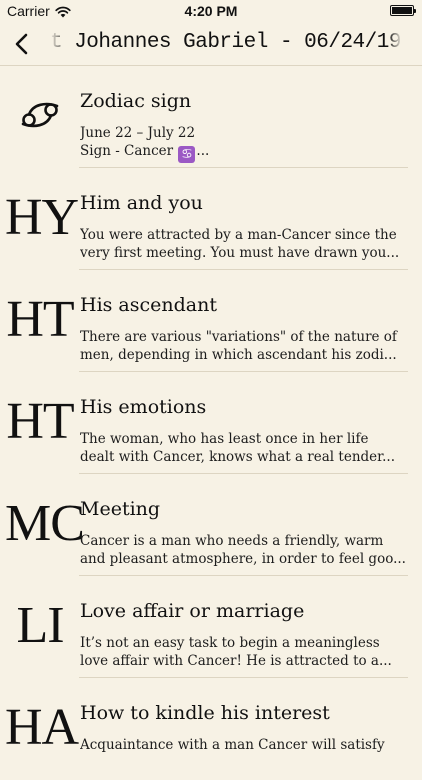 The image size is (422, 780). I want to click on navigation-bar: t Johannes Gabriel - 06/24/1983, so click(211, 44).